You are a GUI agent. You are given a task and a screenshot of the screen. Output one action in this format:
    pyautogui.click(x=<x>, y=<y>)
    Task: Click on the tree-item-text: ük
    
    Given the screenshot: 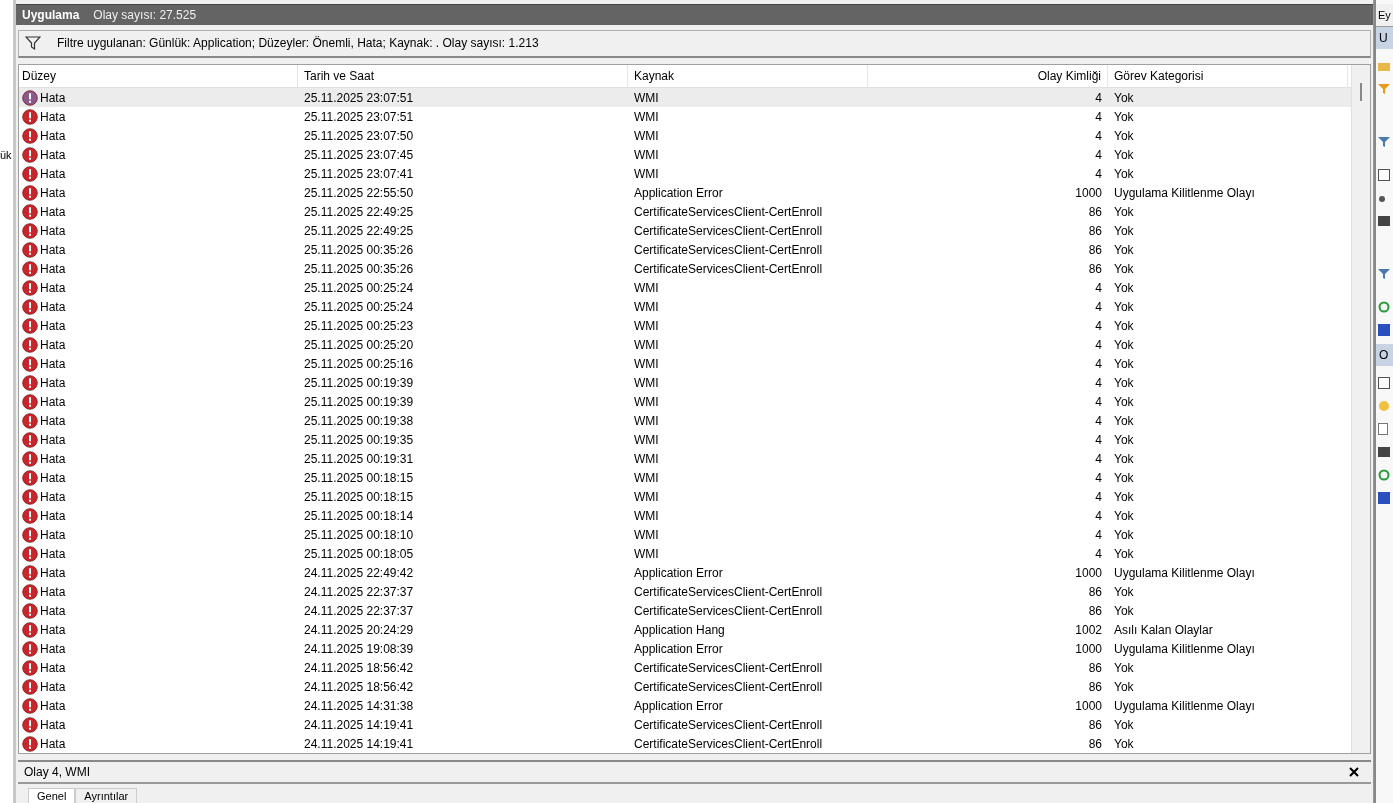 What is the action you would take?
    pyautogui.click(x=6, y=155)
    